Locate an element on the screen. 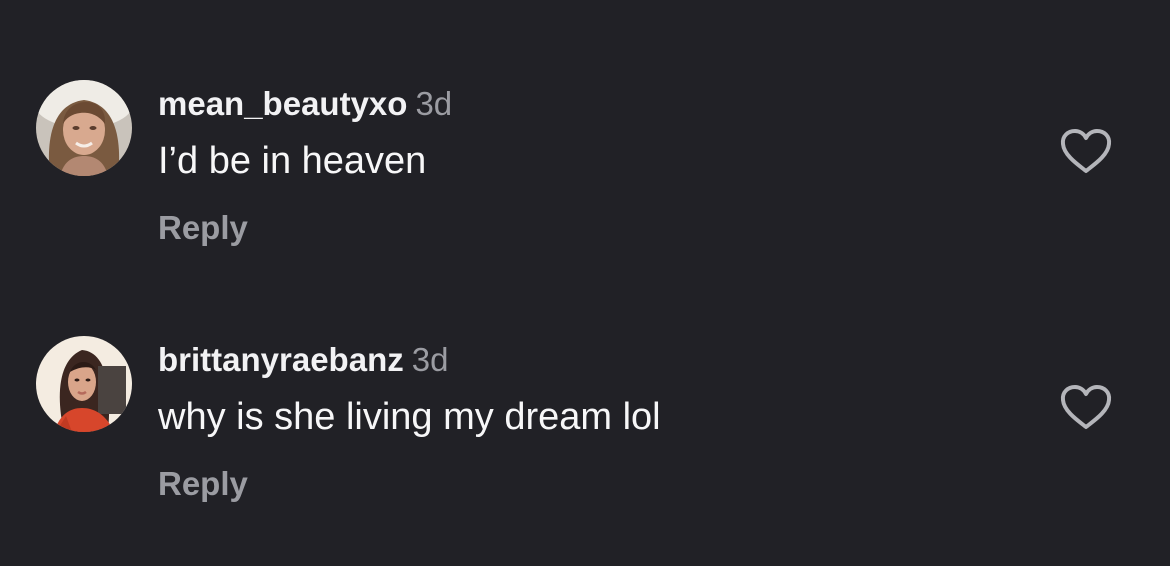 This screenshot has width=1170, height=566. username-link: mean_beautyxo is located at coordinates (282, 103).